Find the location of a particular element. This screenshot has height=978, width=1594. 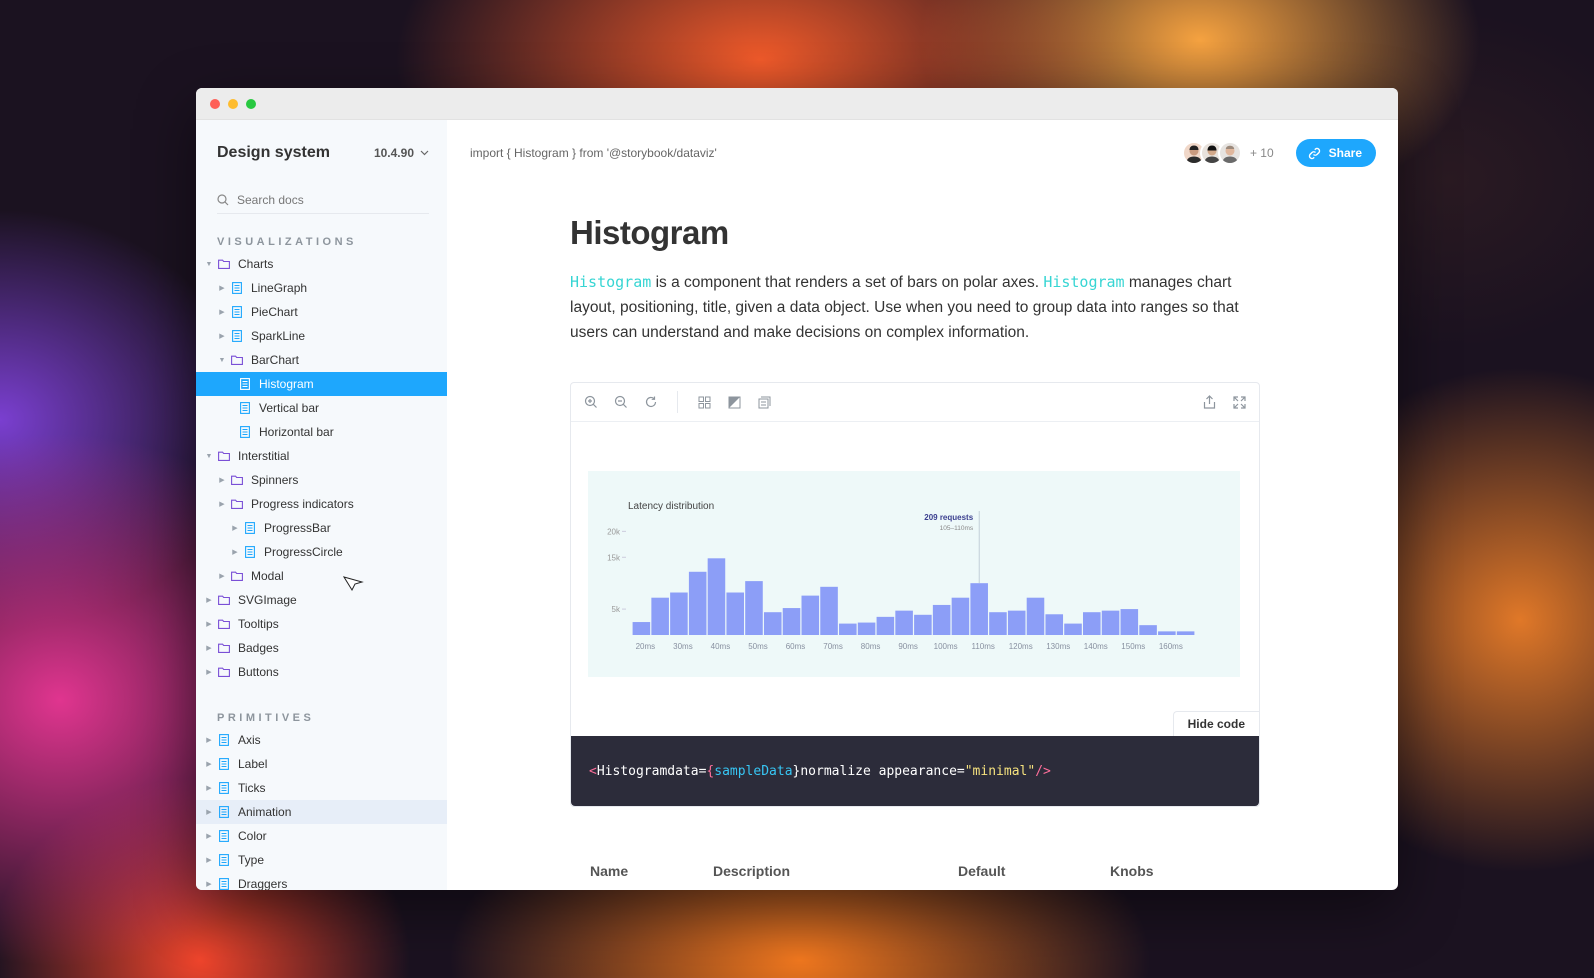

sidebar-item-animation: ▶ Animation is located at coordinates (321, 812).